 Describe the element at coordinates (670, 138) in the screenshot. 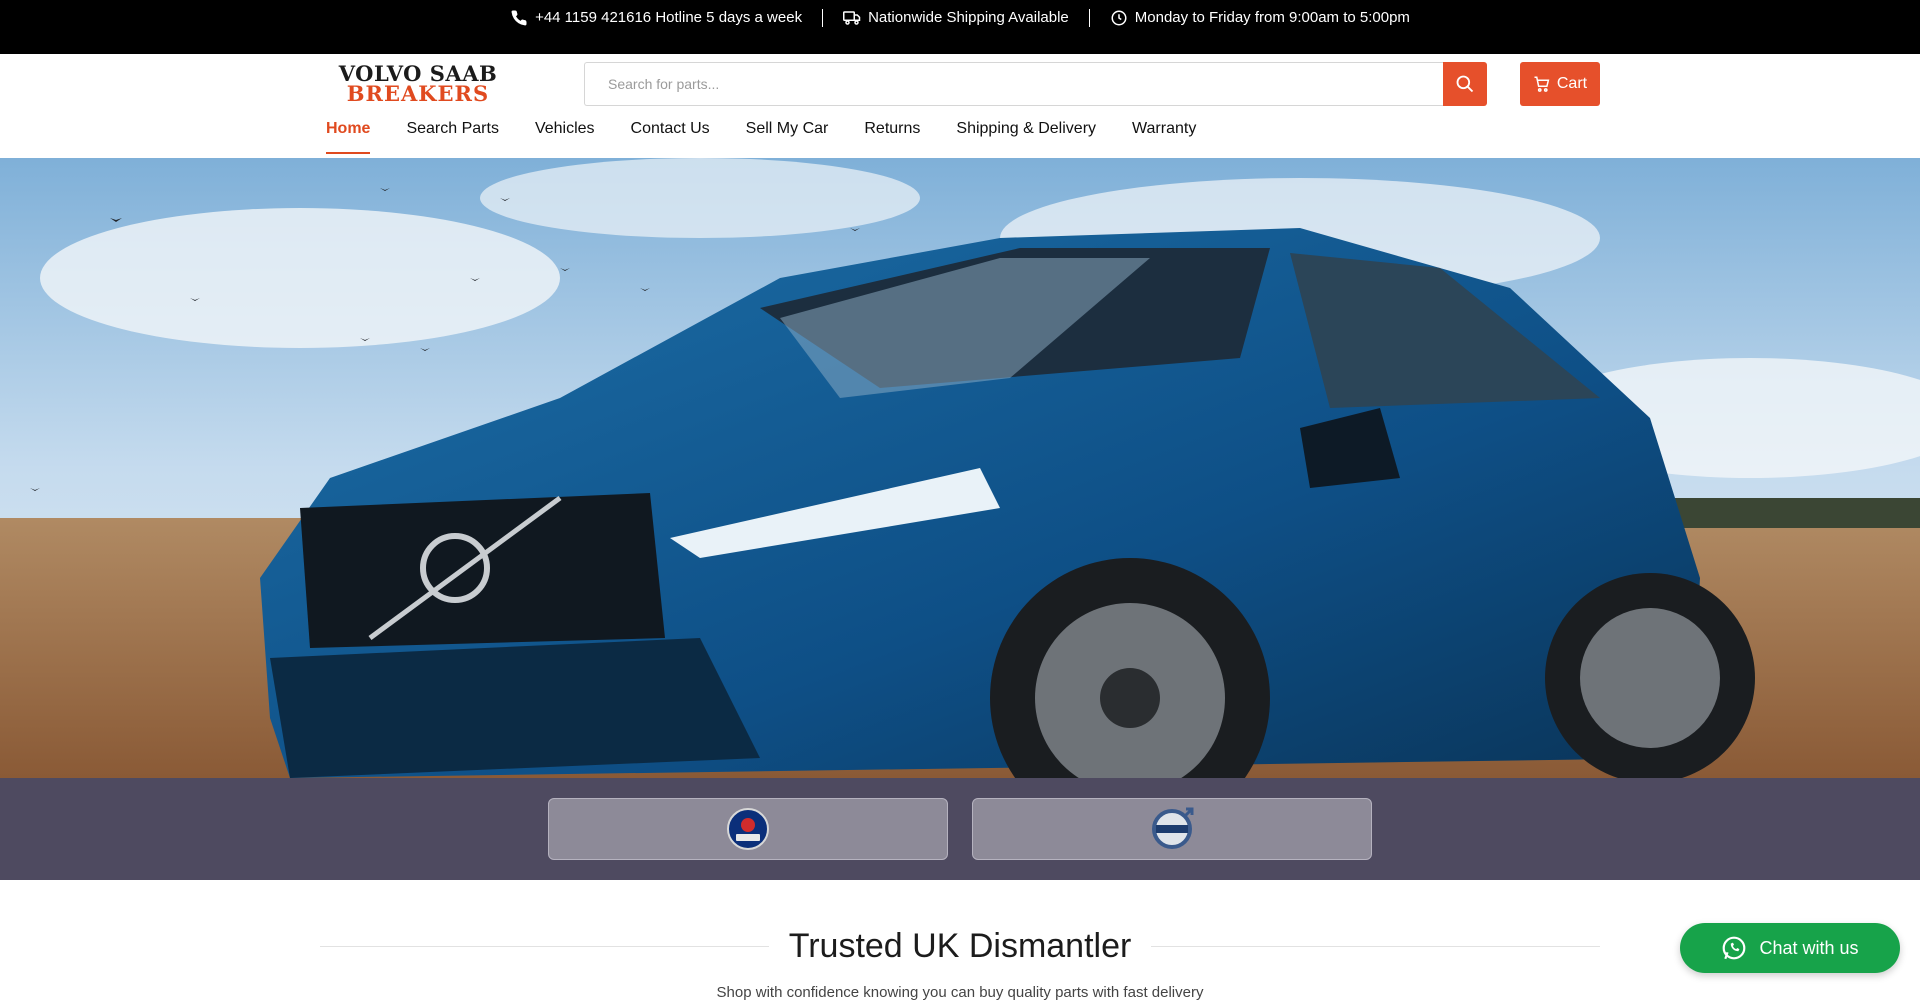

I see `nav-item-contact-us: Contact Us` at that location.